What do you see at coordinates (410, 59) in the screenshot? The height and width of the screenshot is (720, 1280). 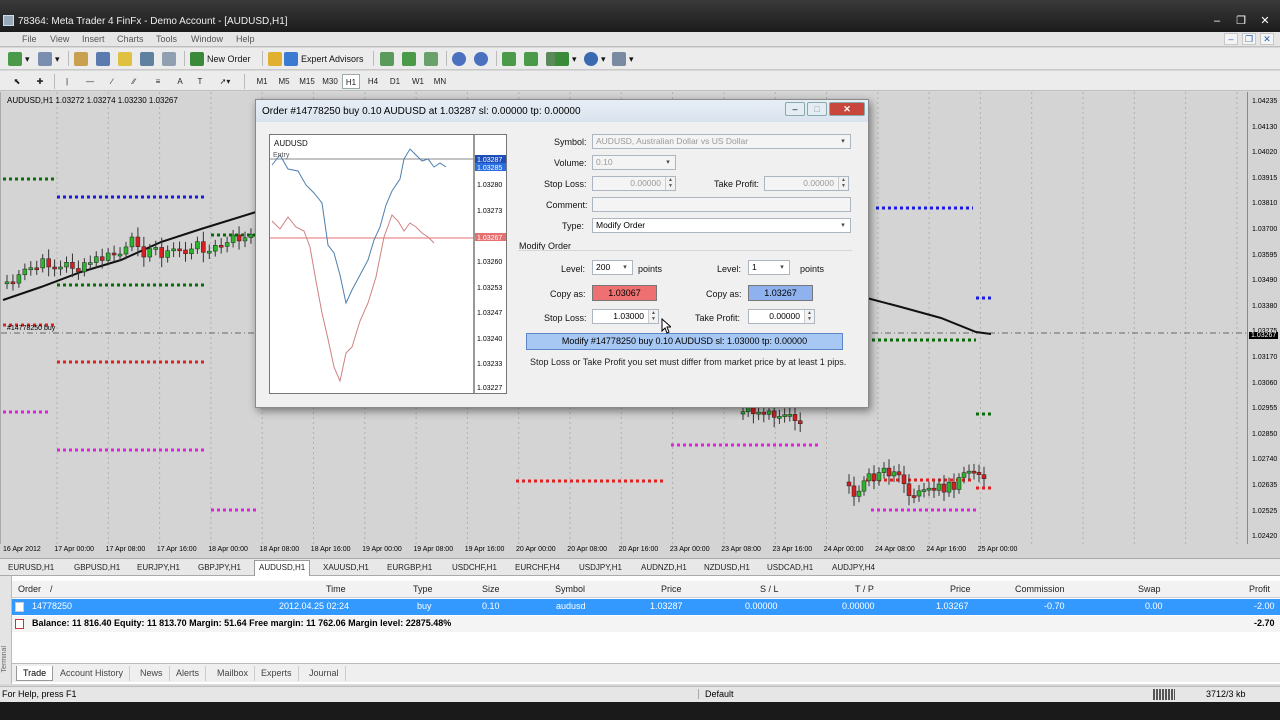 I see `candlesticks-button` at bounding box center [410, 59].